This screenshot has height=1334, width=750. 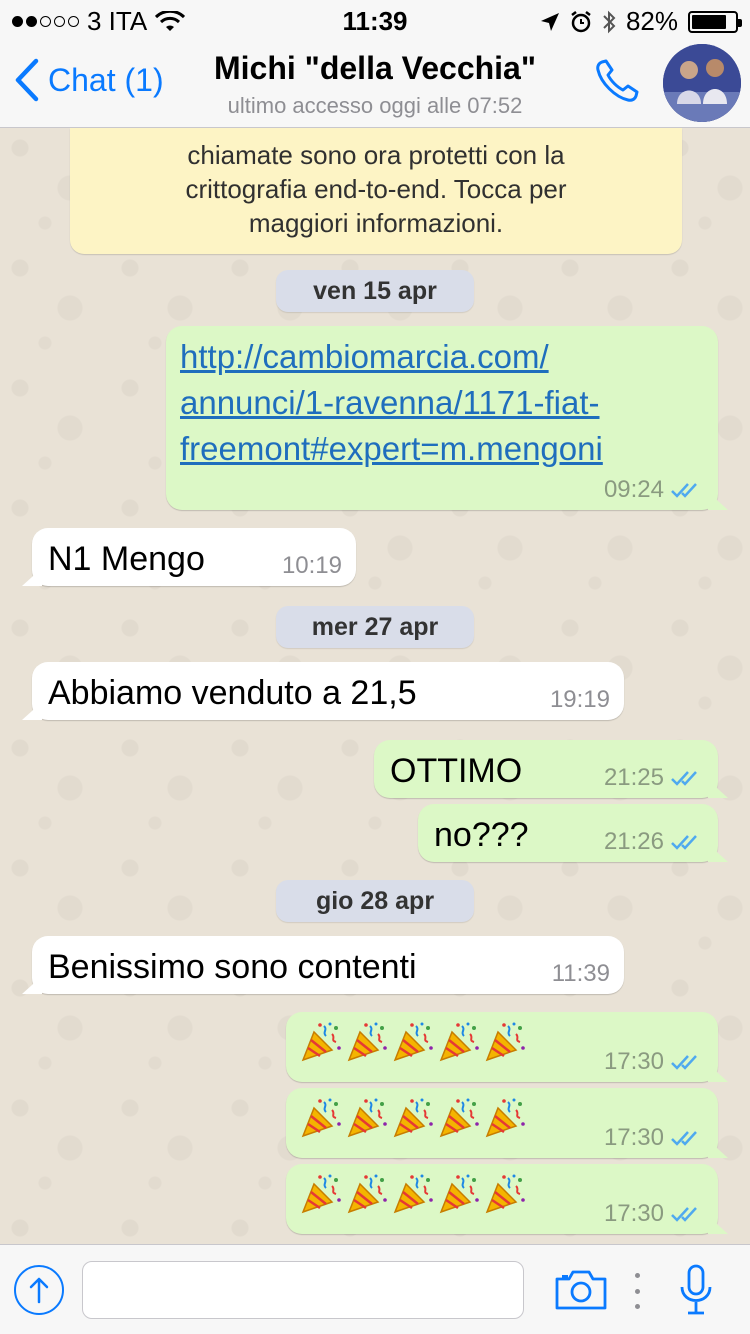 What do you see at coordinates (375, 20) in the screenshot?
I see `status-bar: 3 ITA 11:39 82%` at bounding box center [375, 20].